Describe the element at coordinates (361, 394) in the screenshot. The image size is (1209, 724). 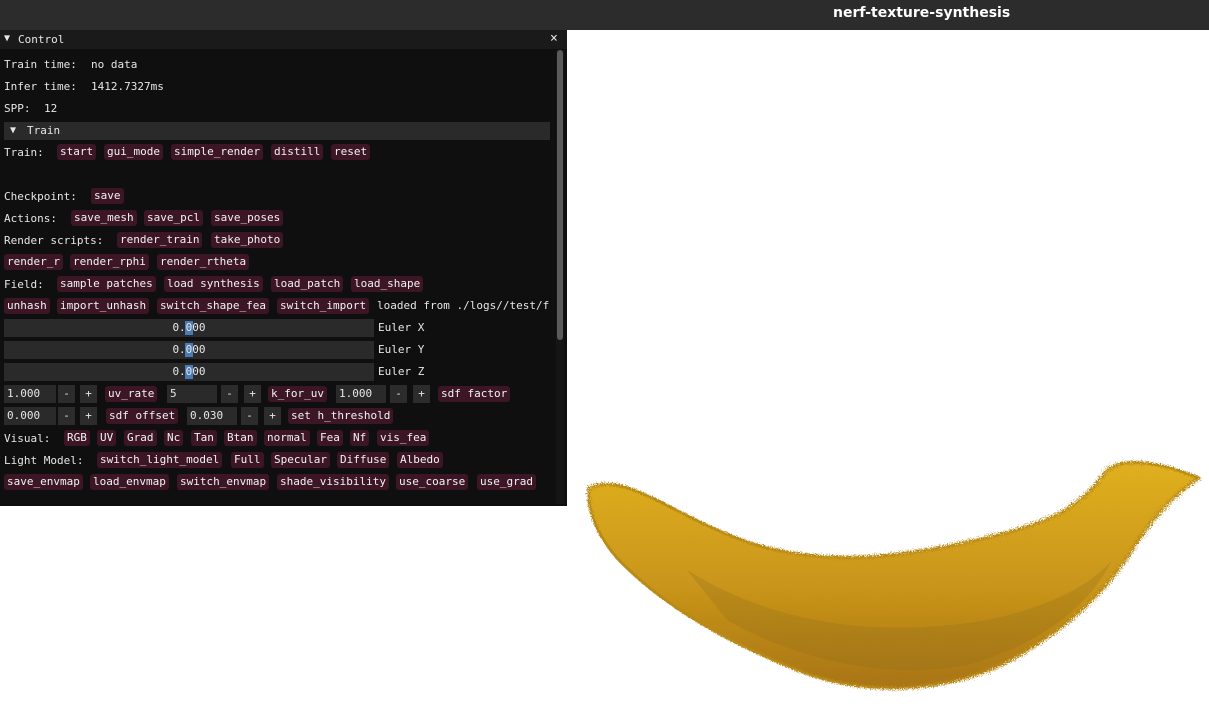
I see `sdf-factor-input: 1.000` at that location.